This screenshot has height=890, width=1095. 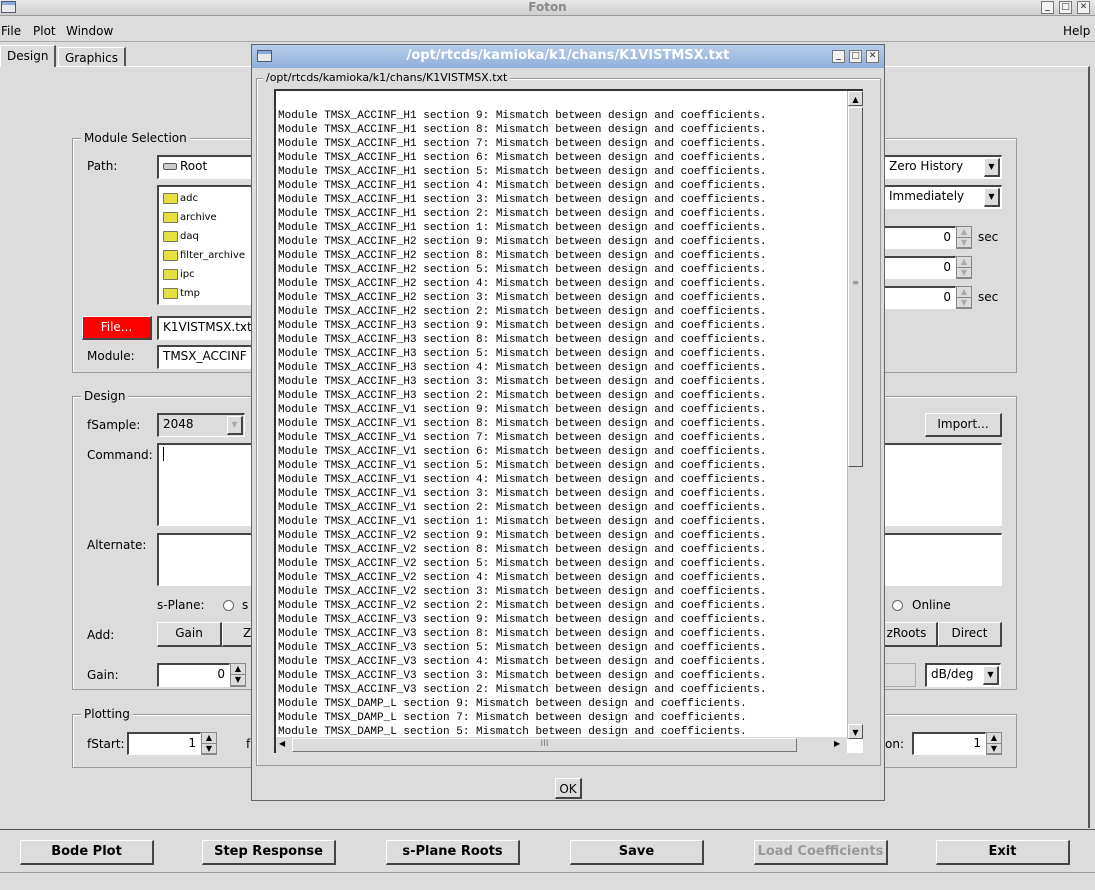 What do you see at coordinates (245, 605) in the screenshot?
I see `splane-option-s: s` at bounding box center [245, 605].